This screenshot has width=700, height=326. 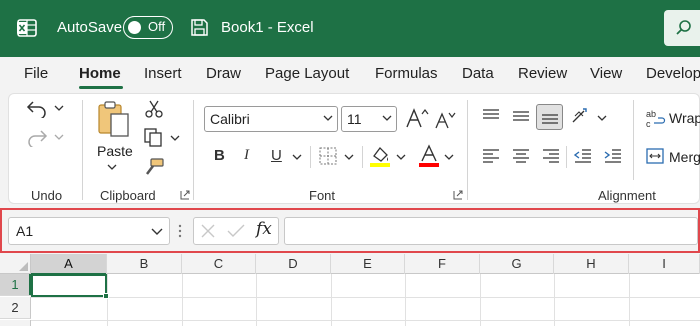 What do you see at coordinates (350, 230) in the screenshot?
I see `formula-bar-highlight` at bounding box center [350, 230].